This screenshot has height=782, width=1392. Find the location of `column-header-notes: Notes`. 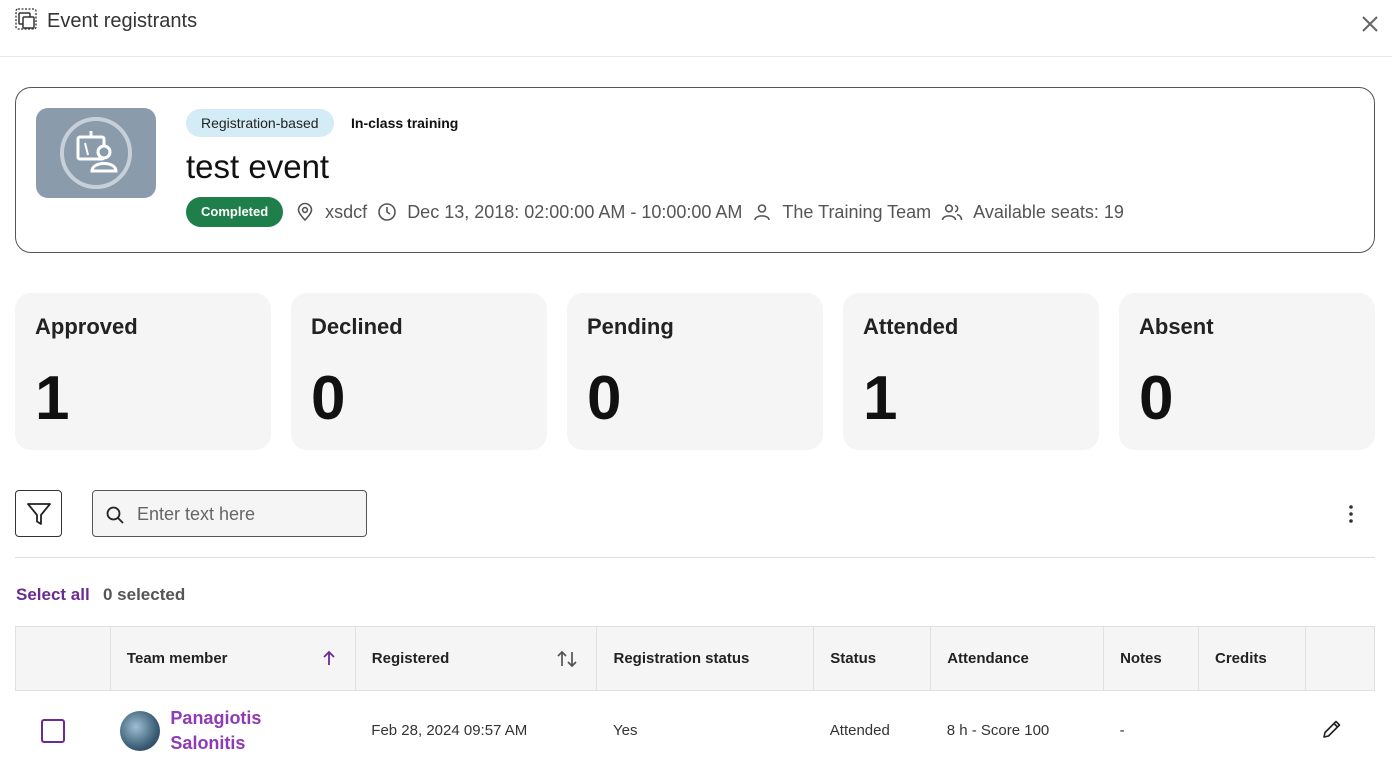

column-header-notes: Notes is located at coordinates (1151, 658).